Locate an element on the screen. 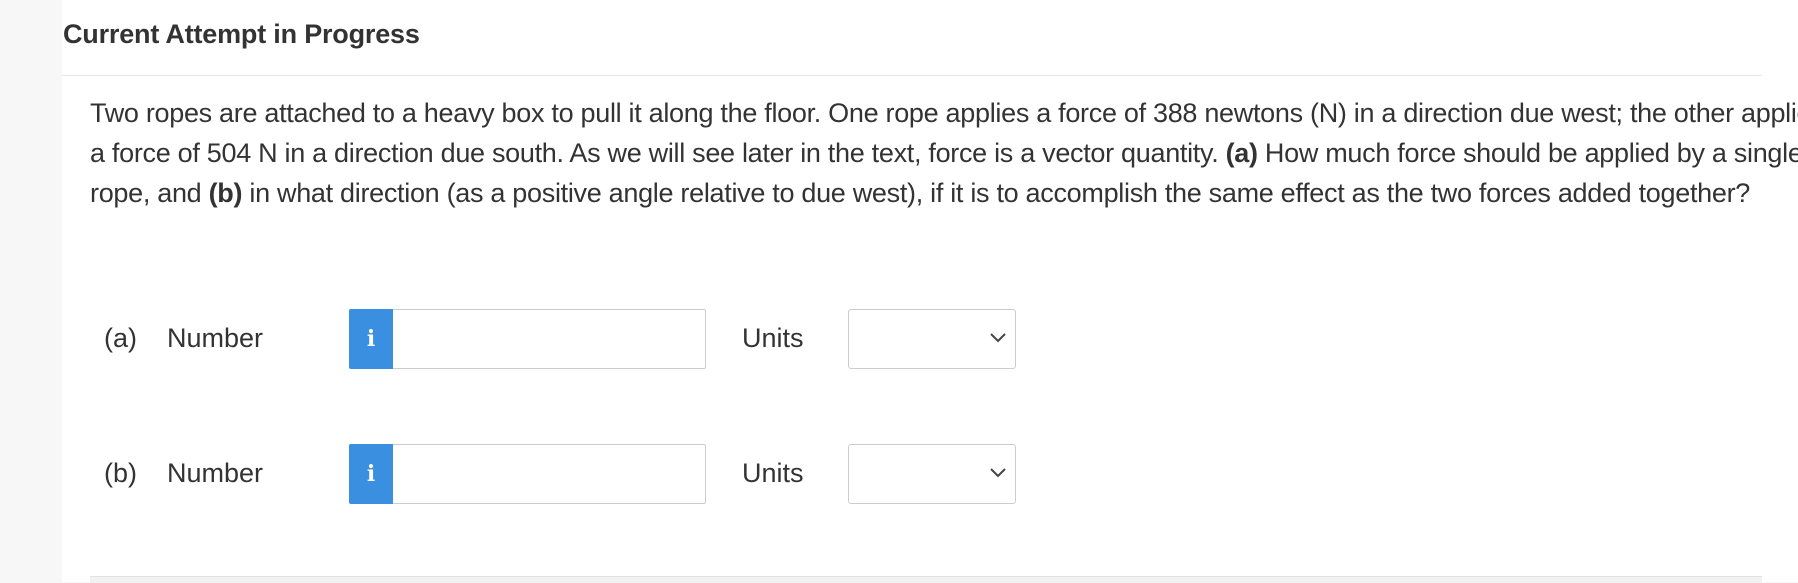 The image size is (1798, 583). number-input-b is located at coordinates (549, 474).